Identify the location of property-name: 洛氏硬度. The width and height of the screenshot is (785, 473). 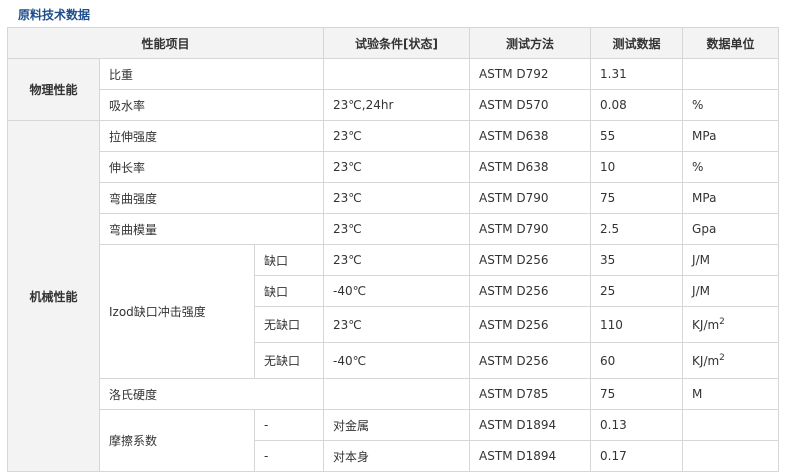
(211, 394).